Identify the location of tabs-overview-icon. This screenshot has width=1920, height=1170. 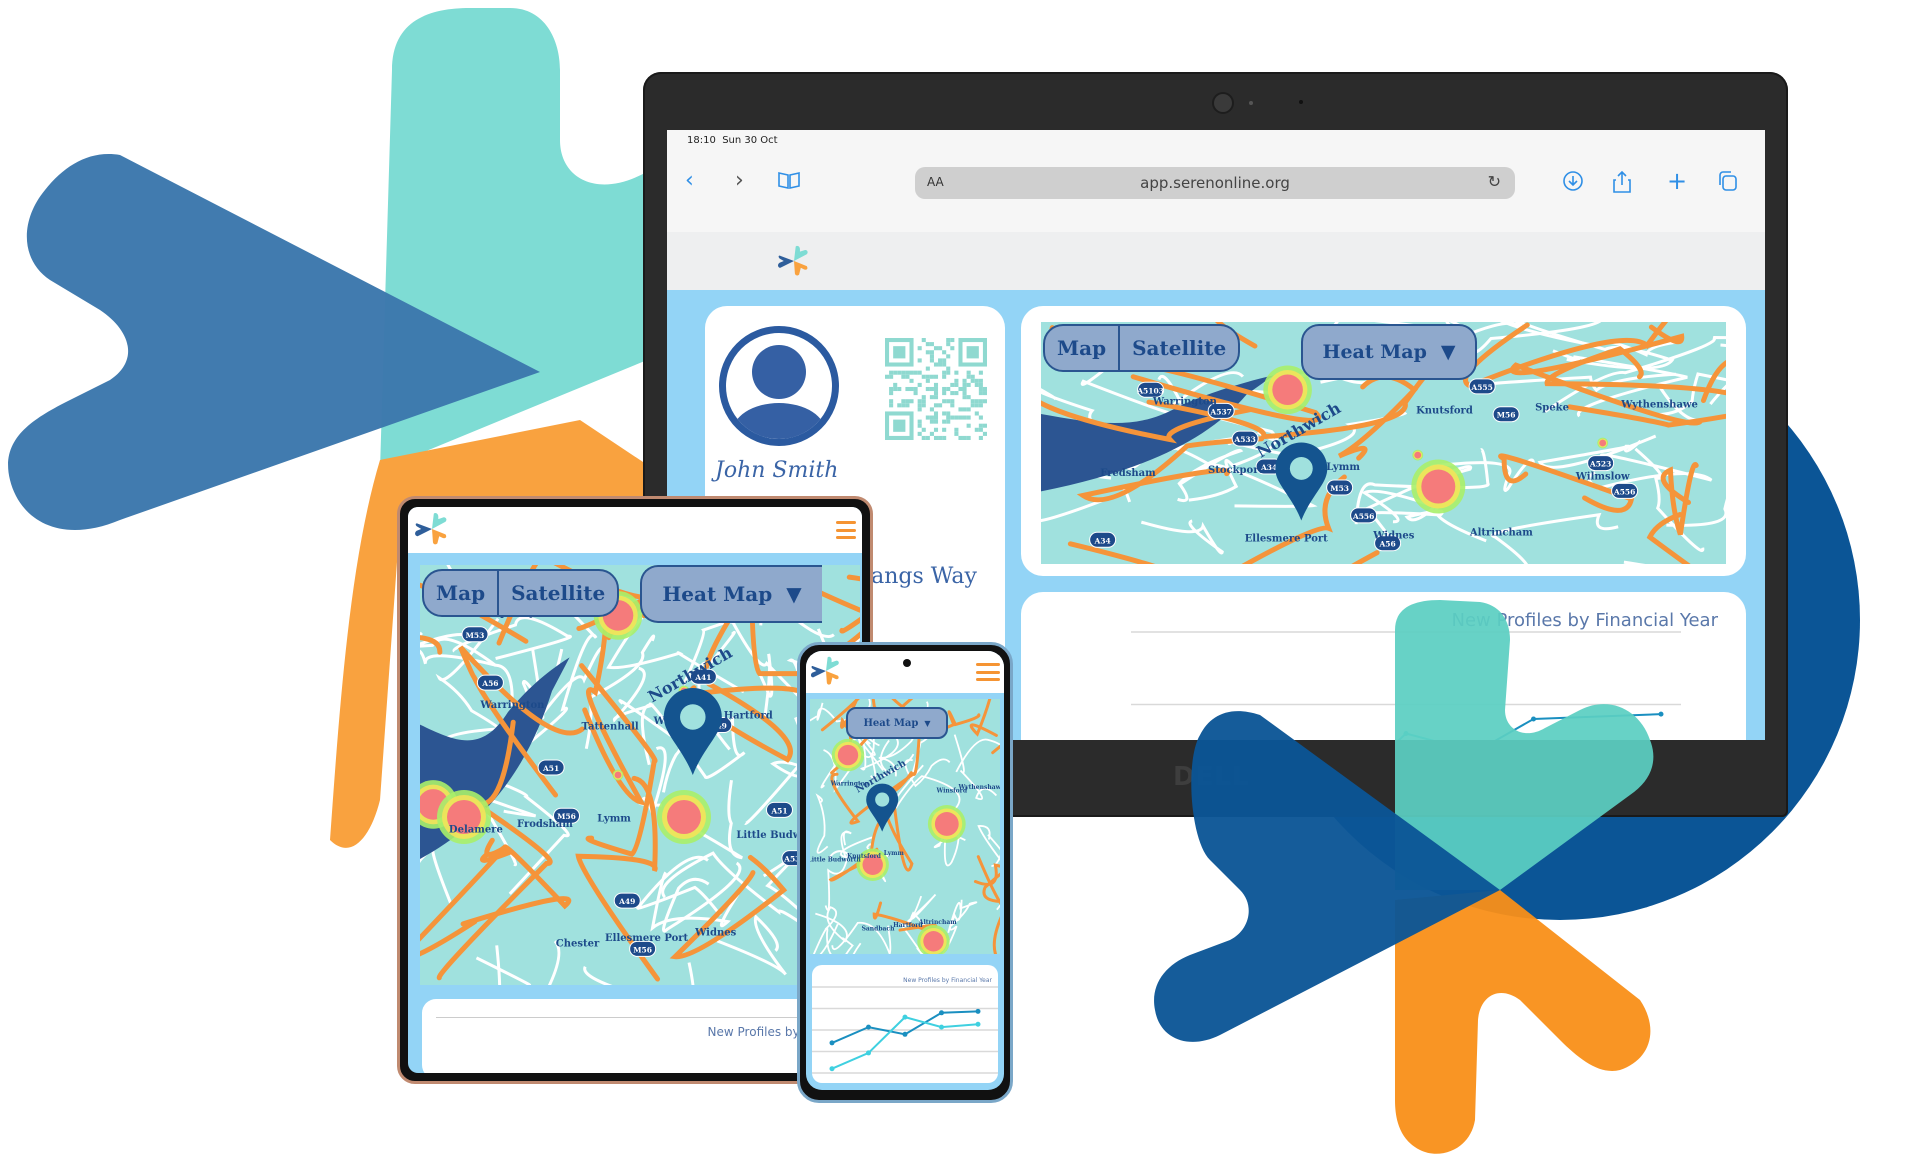
(1728, 183).